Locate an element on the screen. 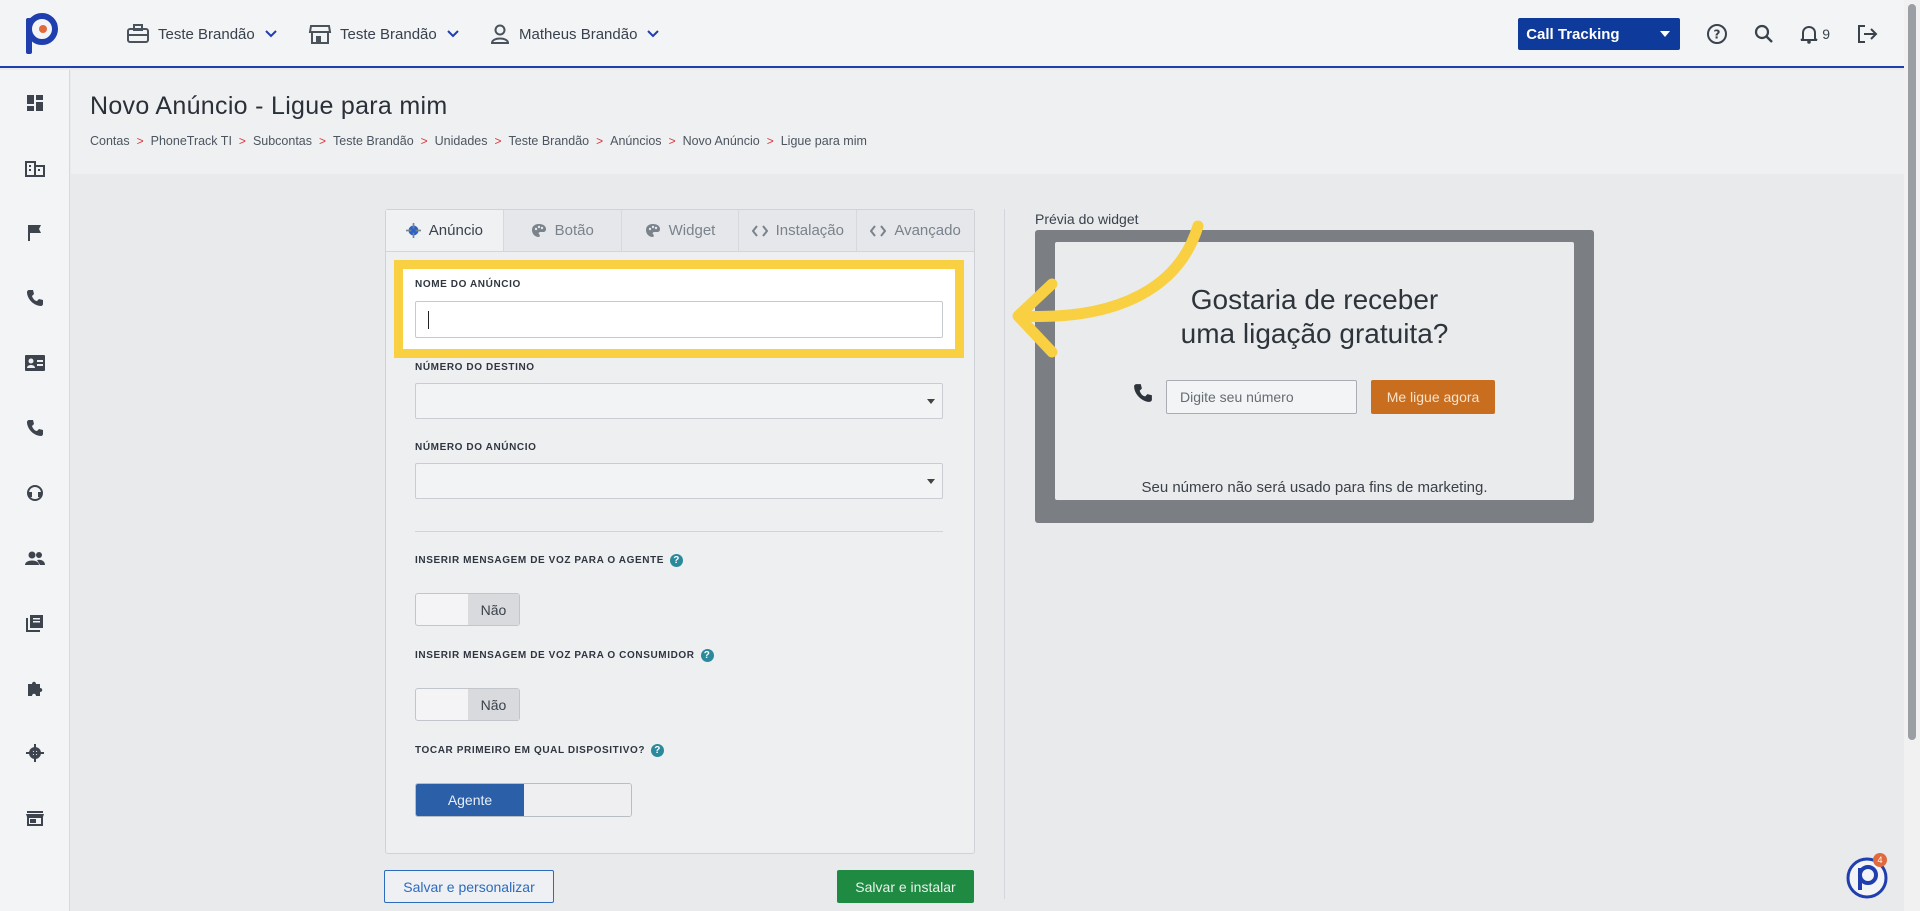  save-install-button: Salvar e instalar is located at coordinates (905, 886).